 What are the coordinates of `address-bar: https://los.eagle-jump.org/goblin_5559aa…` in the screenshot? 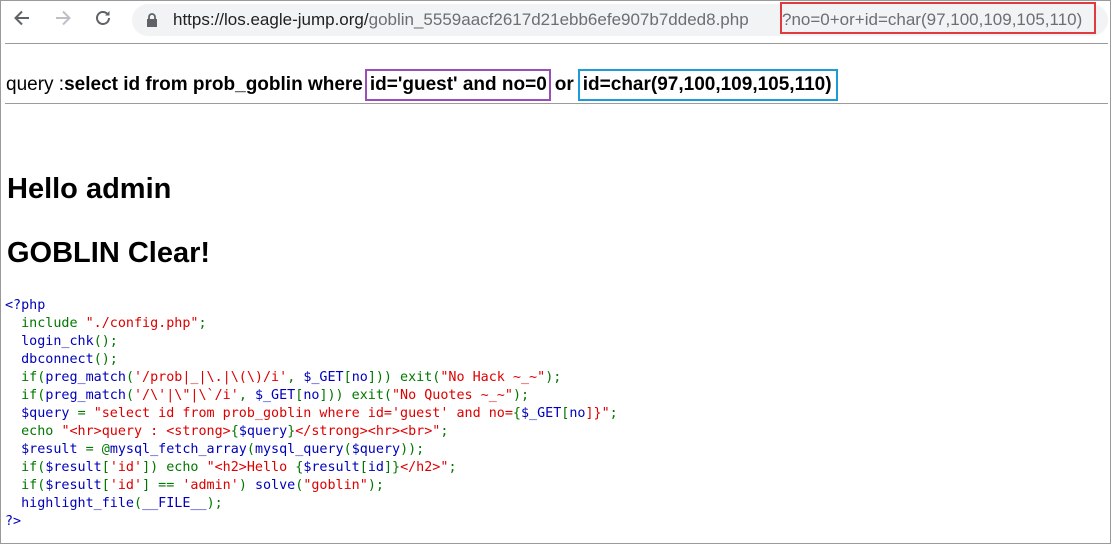 It's located at (620, 19).